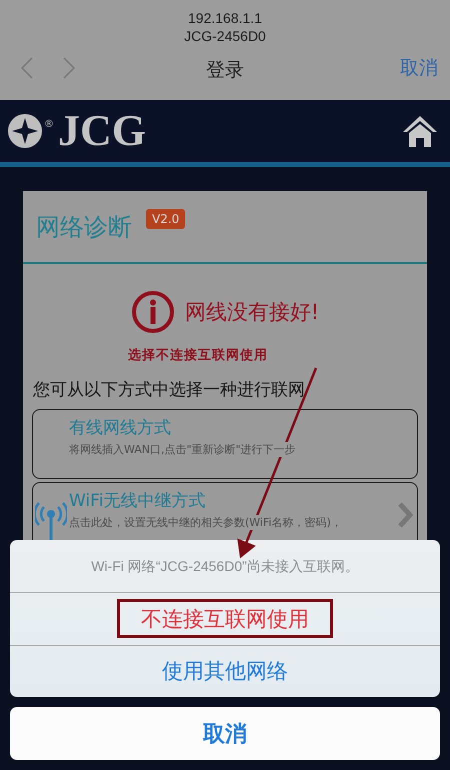 The image size is (450, 770). I want to click on alert-message: 网线没有接好!, so click(252, 312).